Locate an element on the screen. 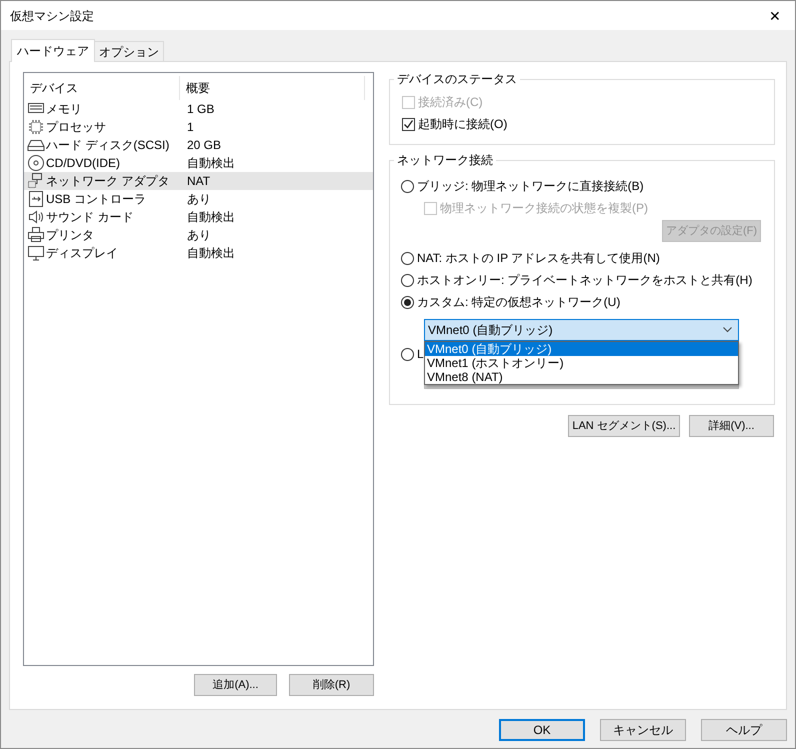 The image size is (796, 749). usb-icon is located at coordinates (36, 199).